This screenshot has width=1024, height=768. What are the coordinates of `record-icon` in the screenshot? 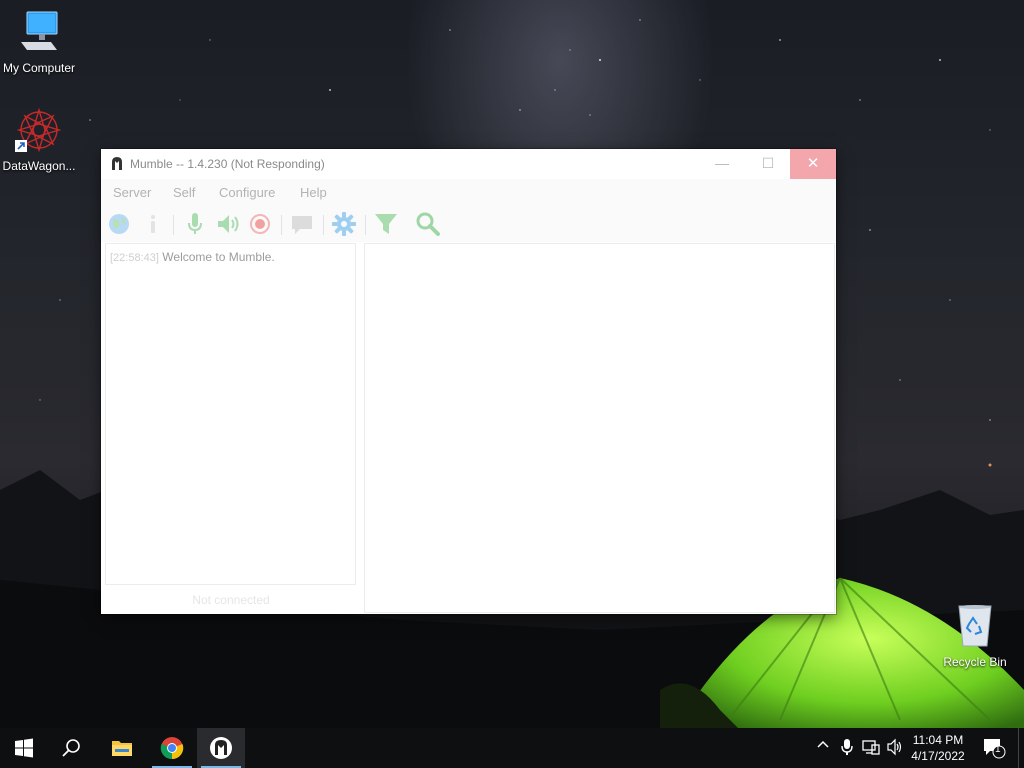 It's located at (260, 224).